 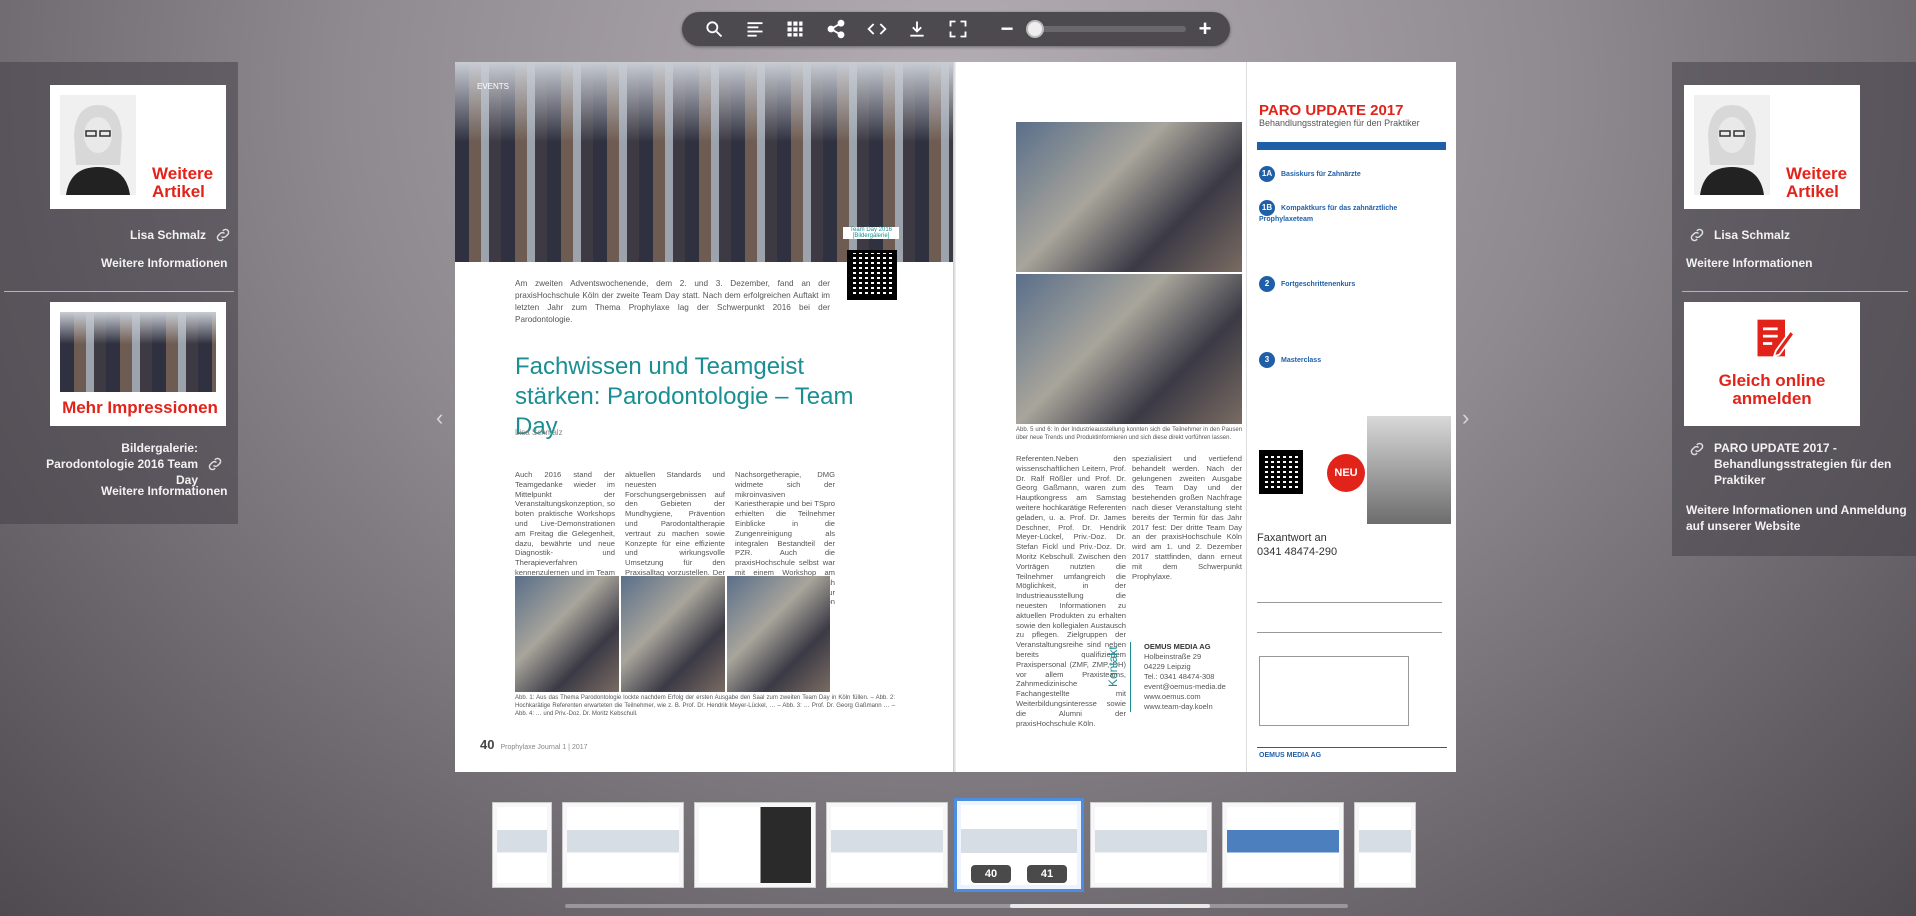 What do you see at coordinates (1318, 284) in the screenshot?
I see `ad-item-label: Fortgeschrittenenkurs` at bounding box center [1318, 284].